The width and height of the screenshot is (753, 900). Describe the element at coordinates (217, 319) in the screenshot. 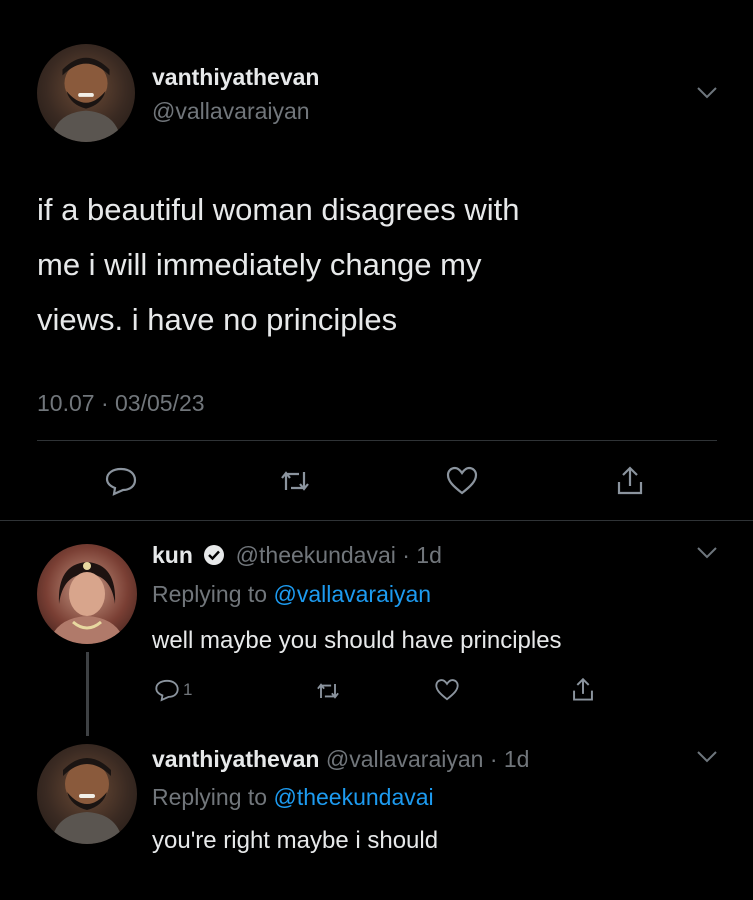

I see `tweet-text-line: views. i have no principles` at that location.